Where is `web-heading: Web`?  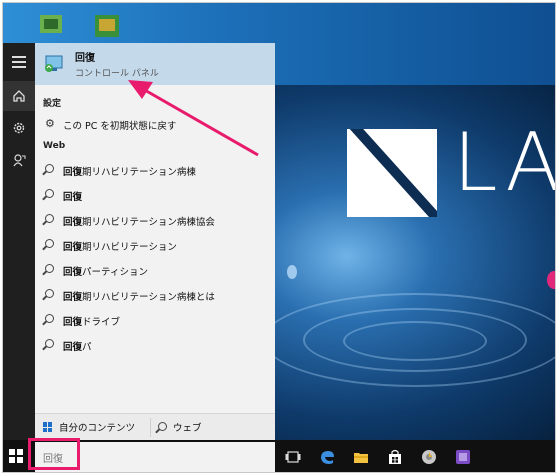
web-heading: Web is located at coordinates (54, 146).